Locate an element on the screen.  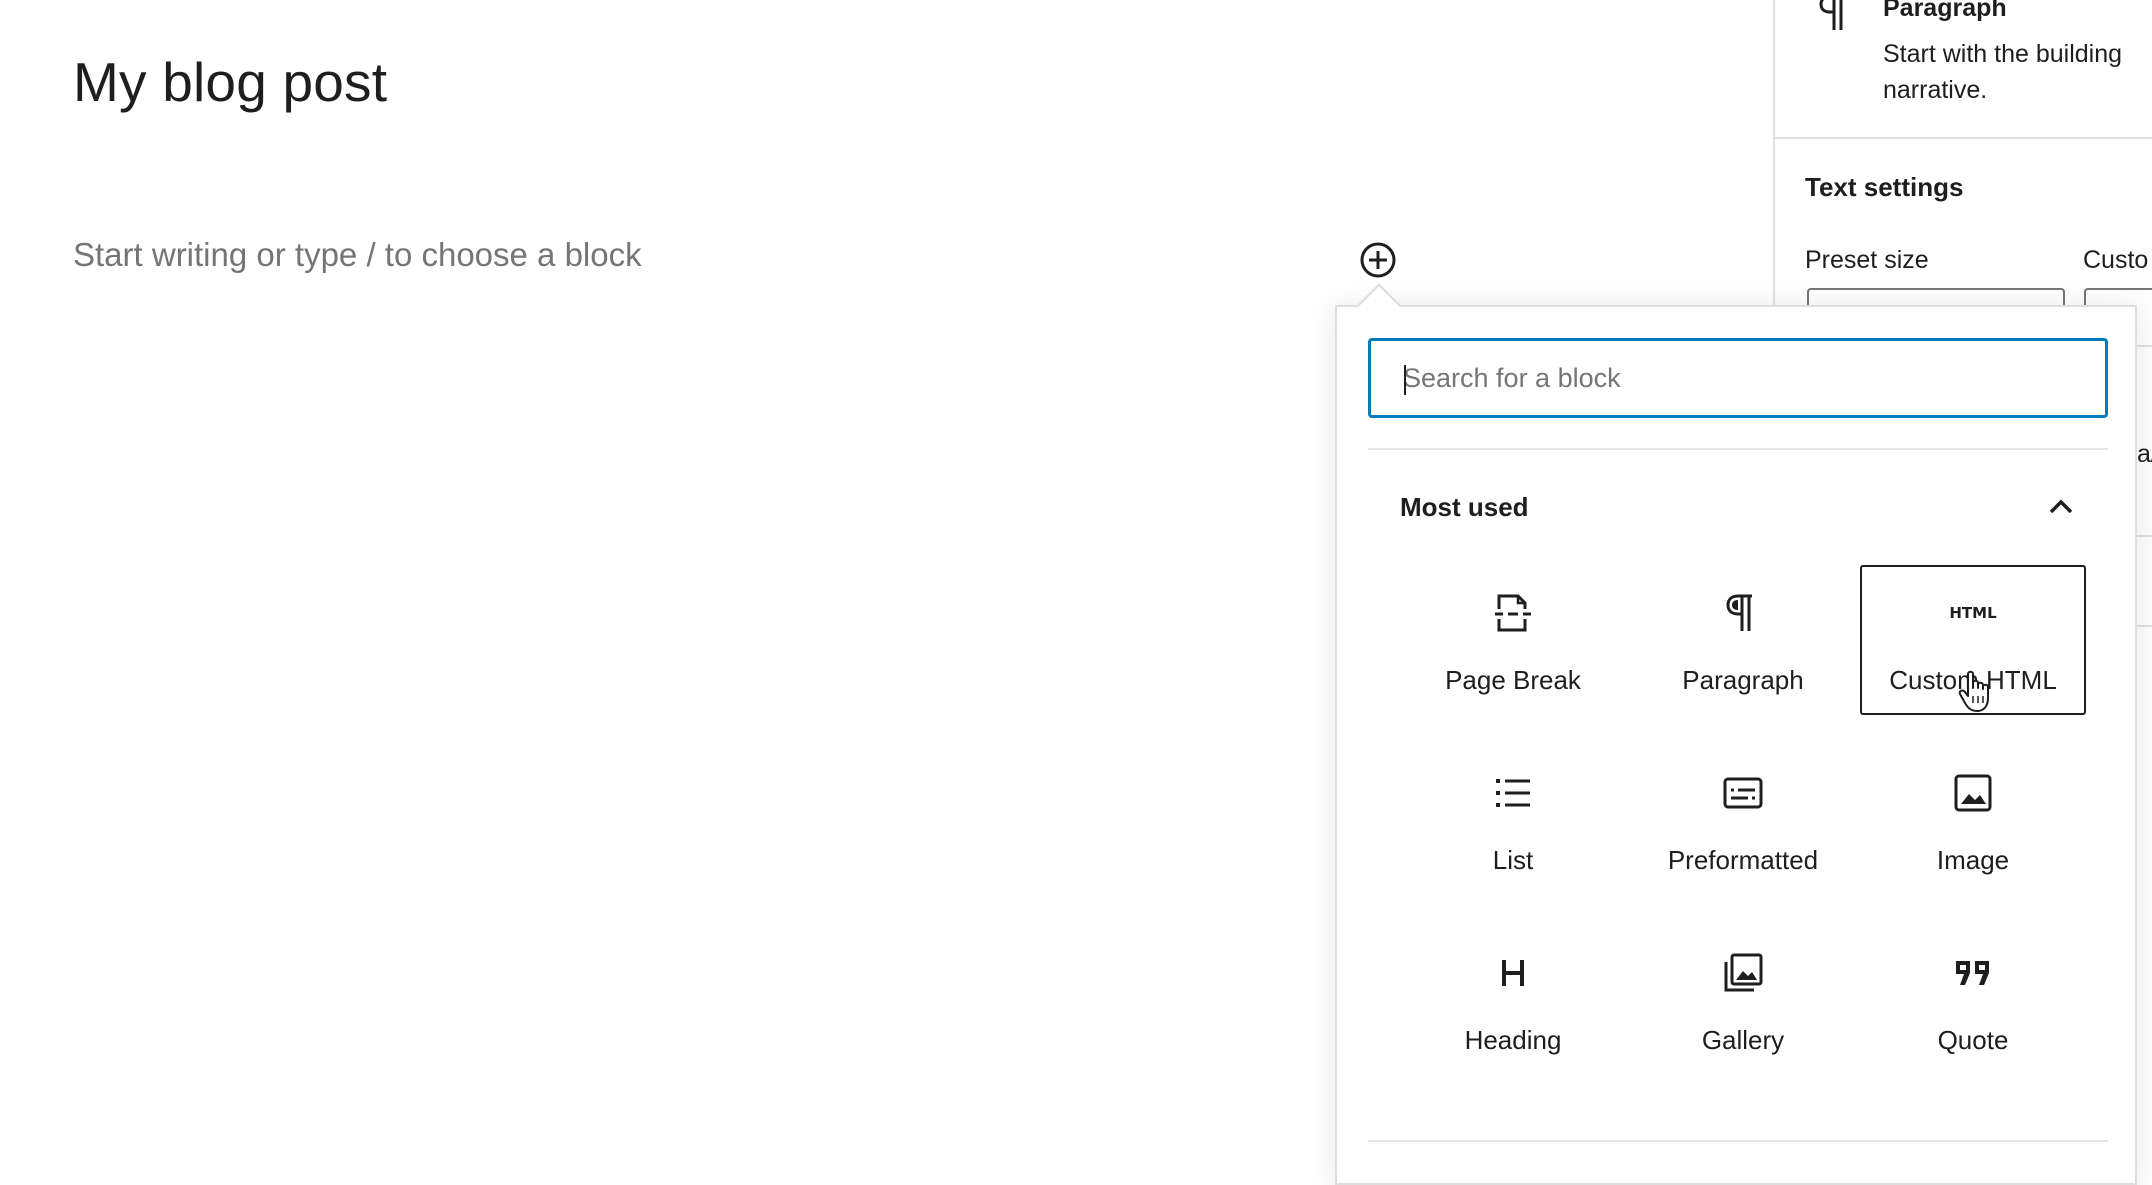
block-label: Paragraph is located at coordinates (1743, 680).